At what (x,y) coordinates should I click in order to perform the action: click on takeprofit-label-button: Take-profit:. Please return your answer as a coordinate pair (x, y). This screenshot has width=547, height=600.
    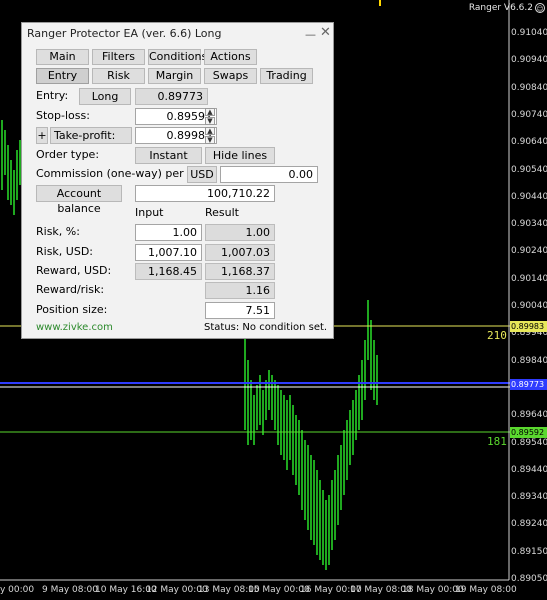
    Looking at the image, I should click on (91, 135).